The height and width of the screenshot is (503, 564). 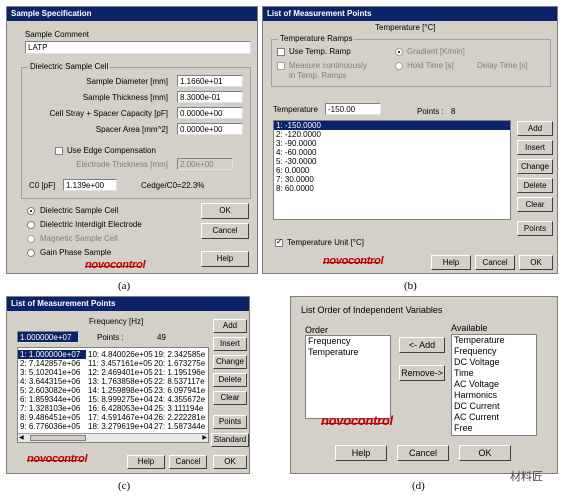 I want to click on list-item: 6: 0.0000, so click(x=392, y=170).